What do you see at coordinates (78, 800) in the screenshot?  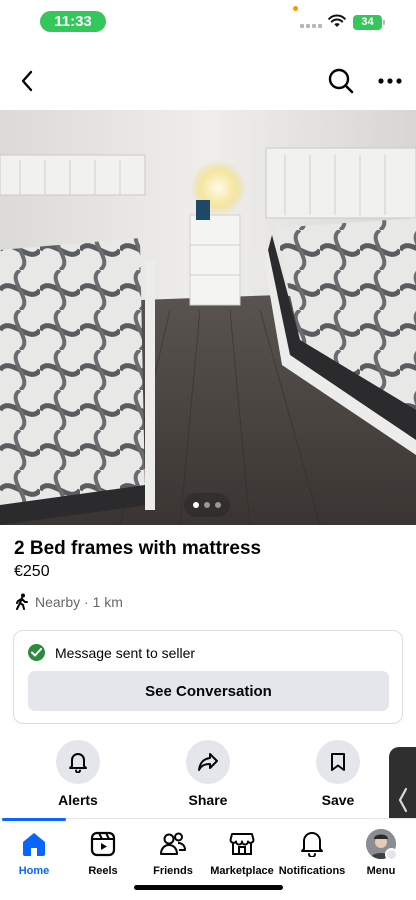 I see `alerts-label: Alerts` at bounding box center [78, 800].